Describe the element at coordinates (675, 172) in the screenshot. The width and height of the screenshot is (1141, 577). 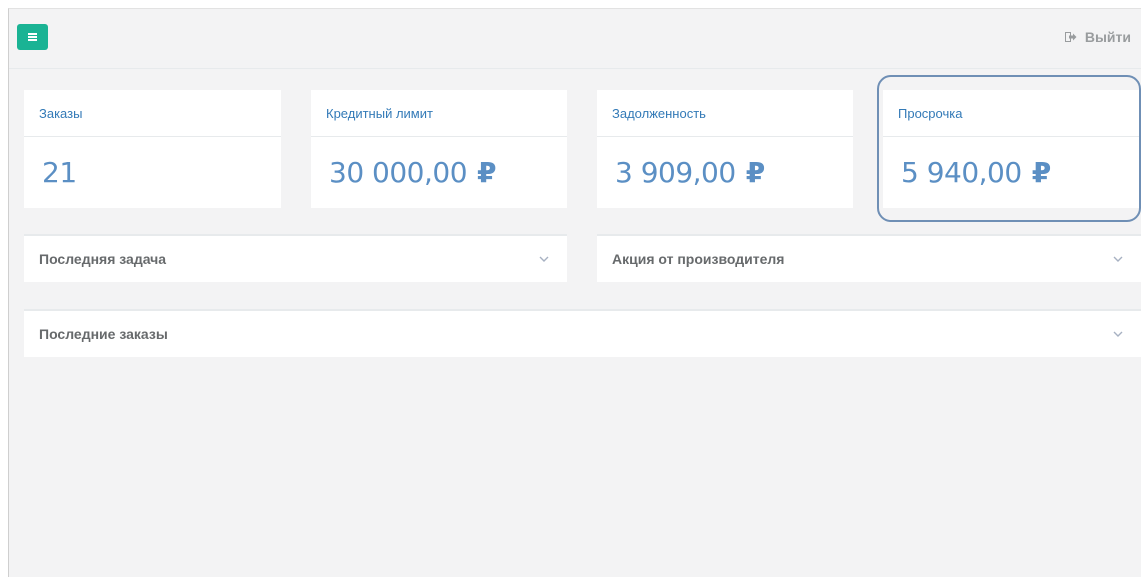
I see `stat-number: 3 909,00` at that location.